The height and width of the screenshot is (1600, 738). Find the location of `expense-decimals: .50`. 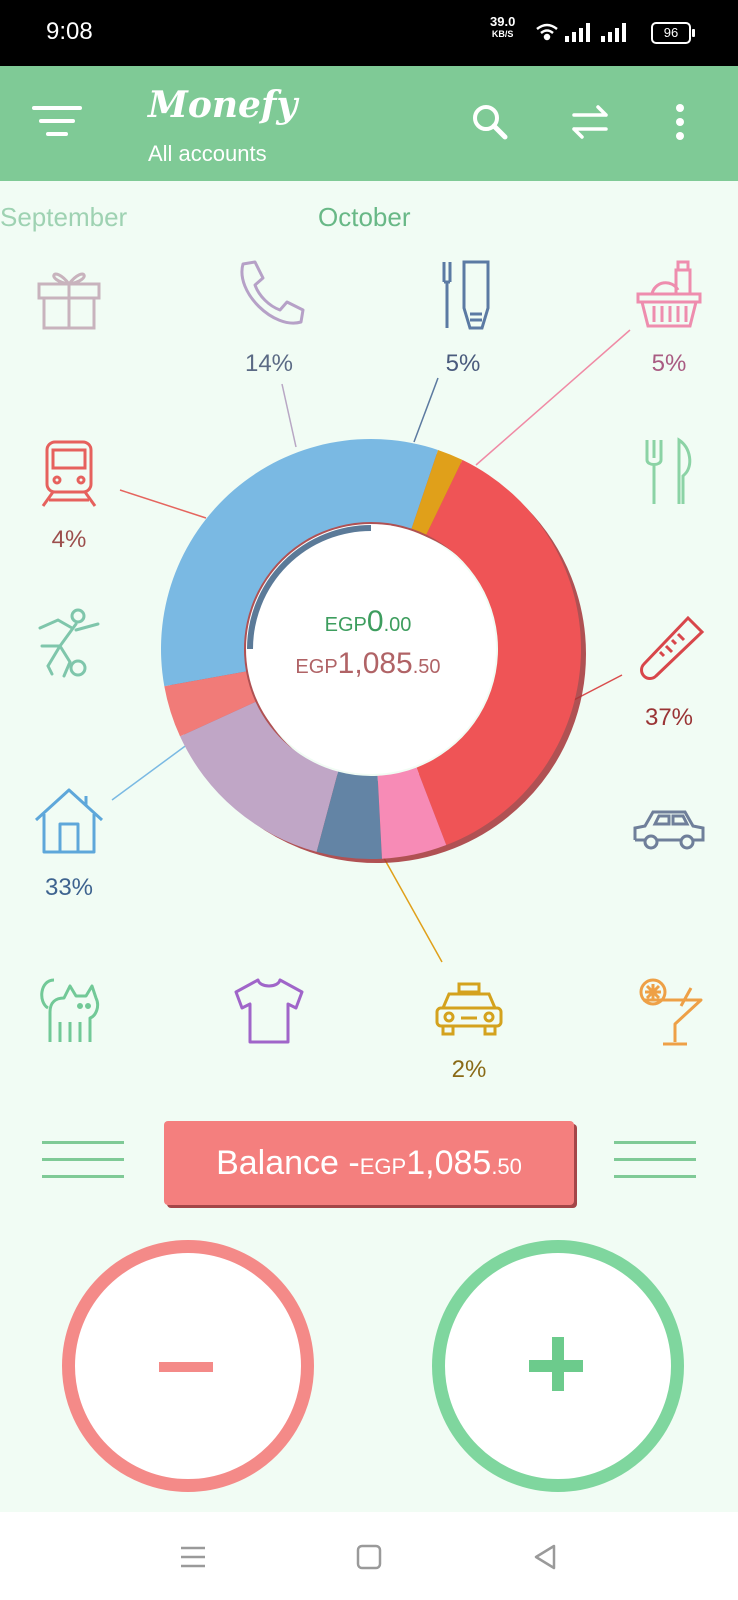

expense-decimals: .50 is located at coordinates (426, 667).